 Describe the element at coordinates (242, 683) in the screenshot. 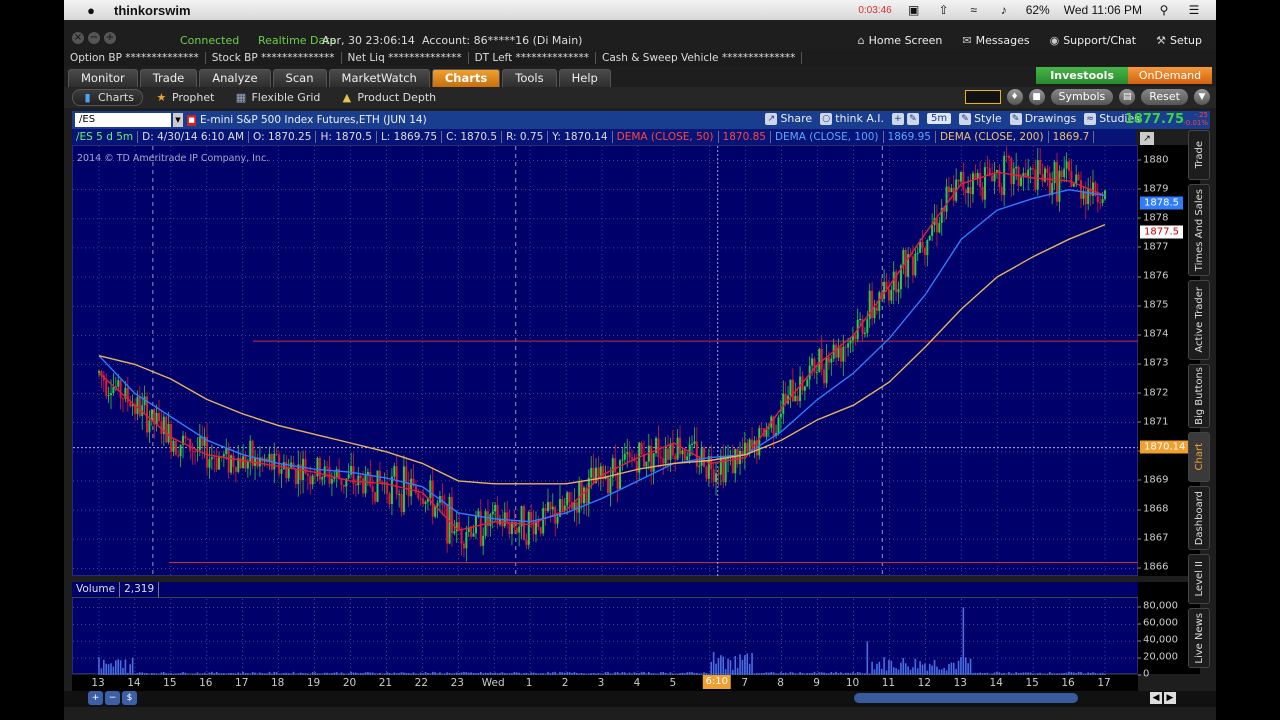

I see `time-tick-label: 17` at that location.